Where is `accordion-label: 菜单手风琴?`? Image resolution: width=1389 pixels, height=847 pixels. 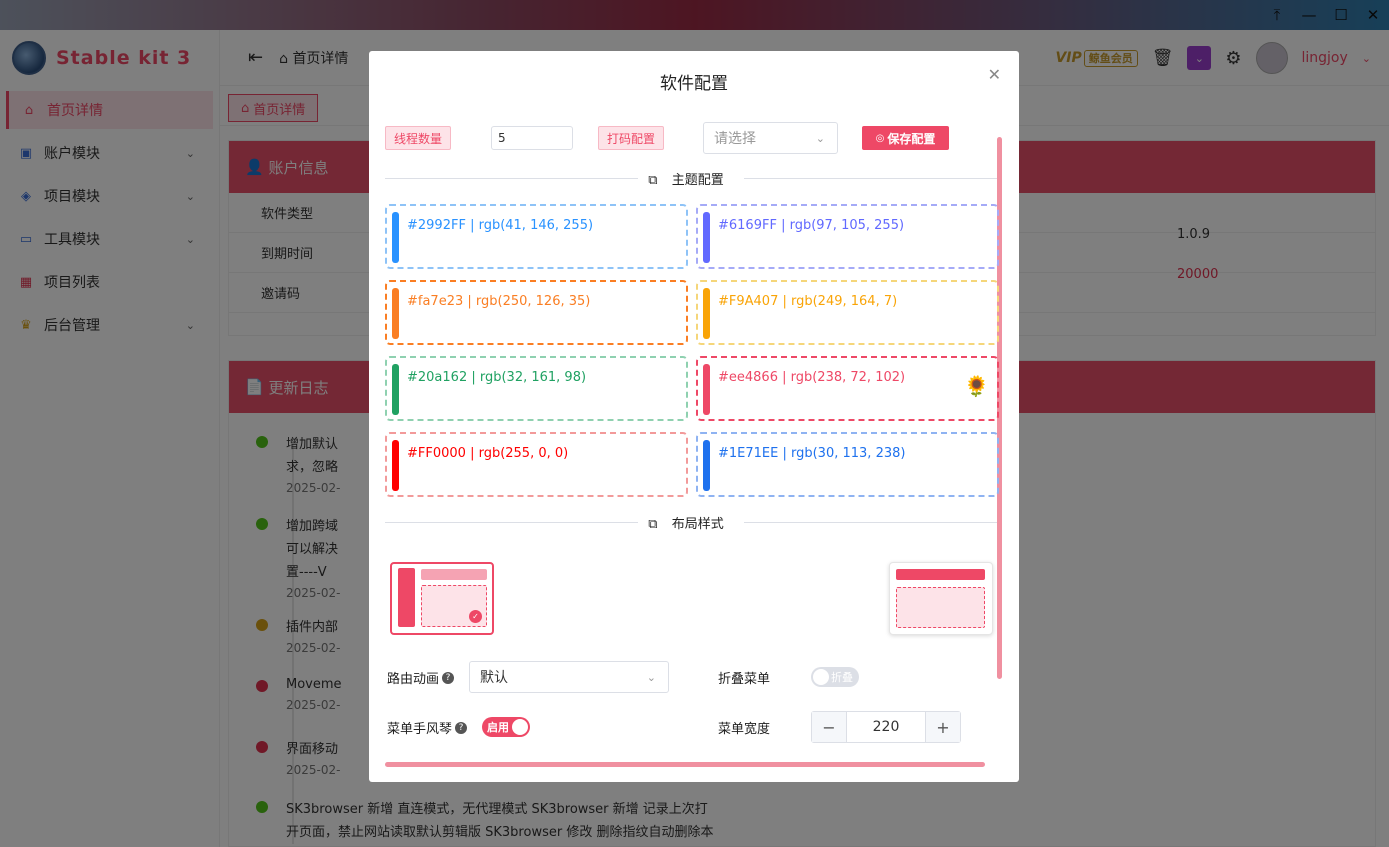
accordion-label: 菜单手风琴? is located at coordinates (427, 727).